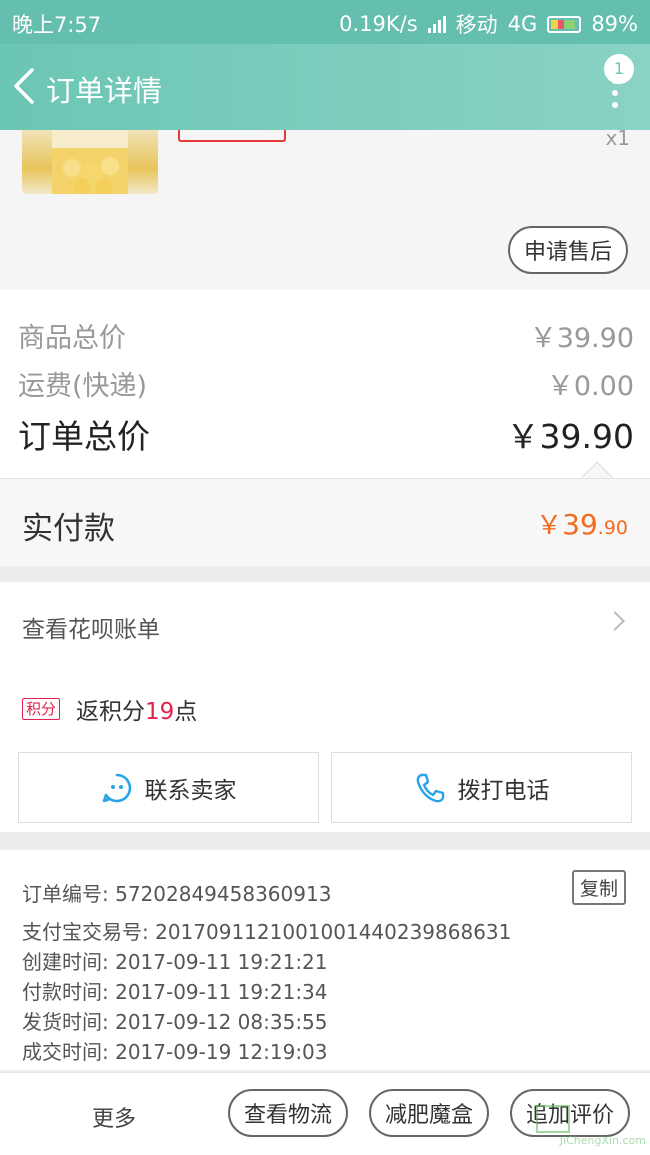  What do you see at coordinates (581, 338) in the screenshot?
I see `goods-total-value: ￥39.90` at bounding box center [581, 338].